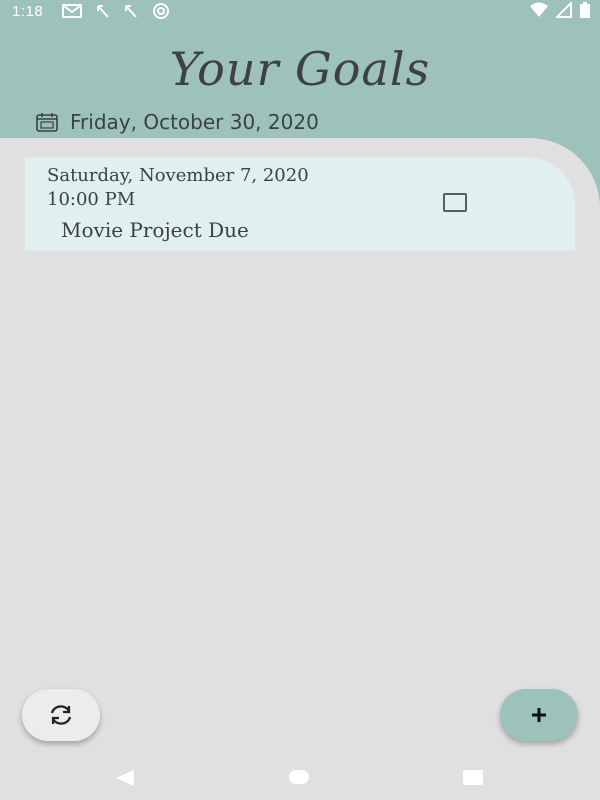 The height and width of the screenshot is (800, 600). Describe the element at coordinates (72, 11) in the screenshot. I see `mail-icon` at that location.